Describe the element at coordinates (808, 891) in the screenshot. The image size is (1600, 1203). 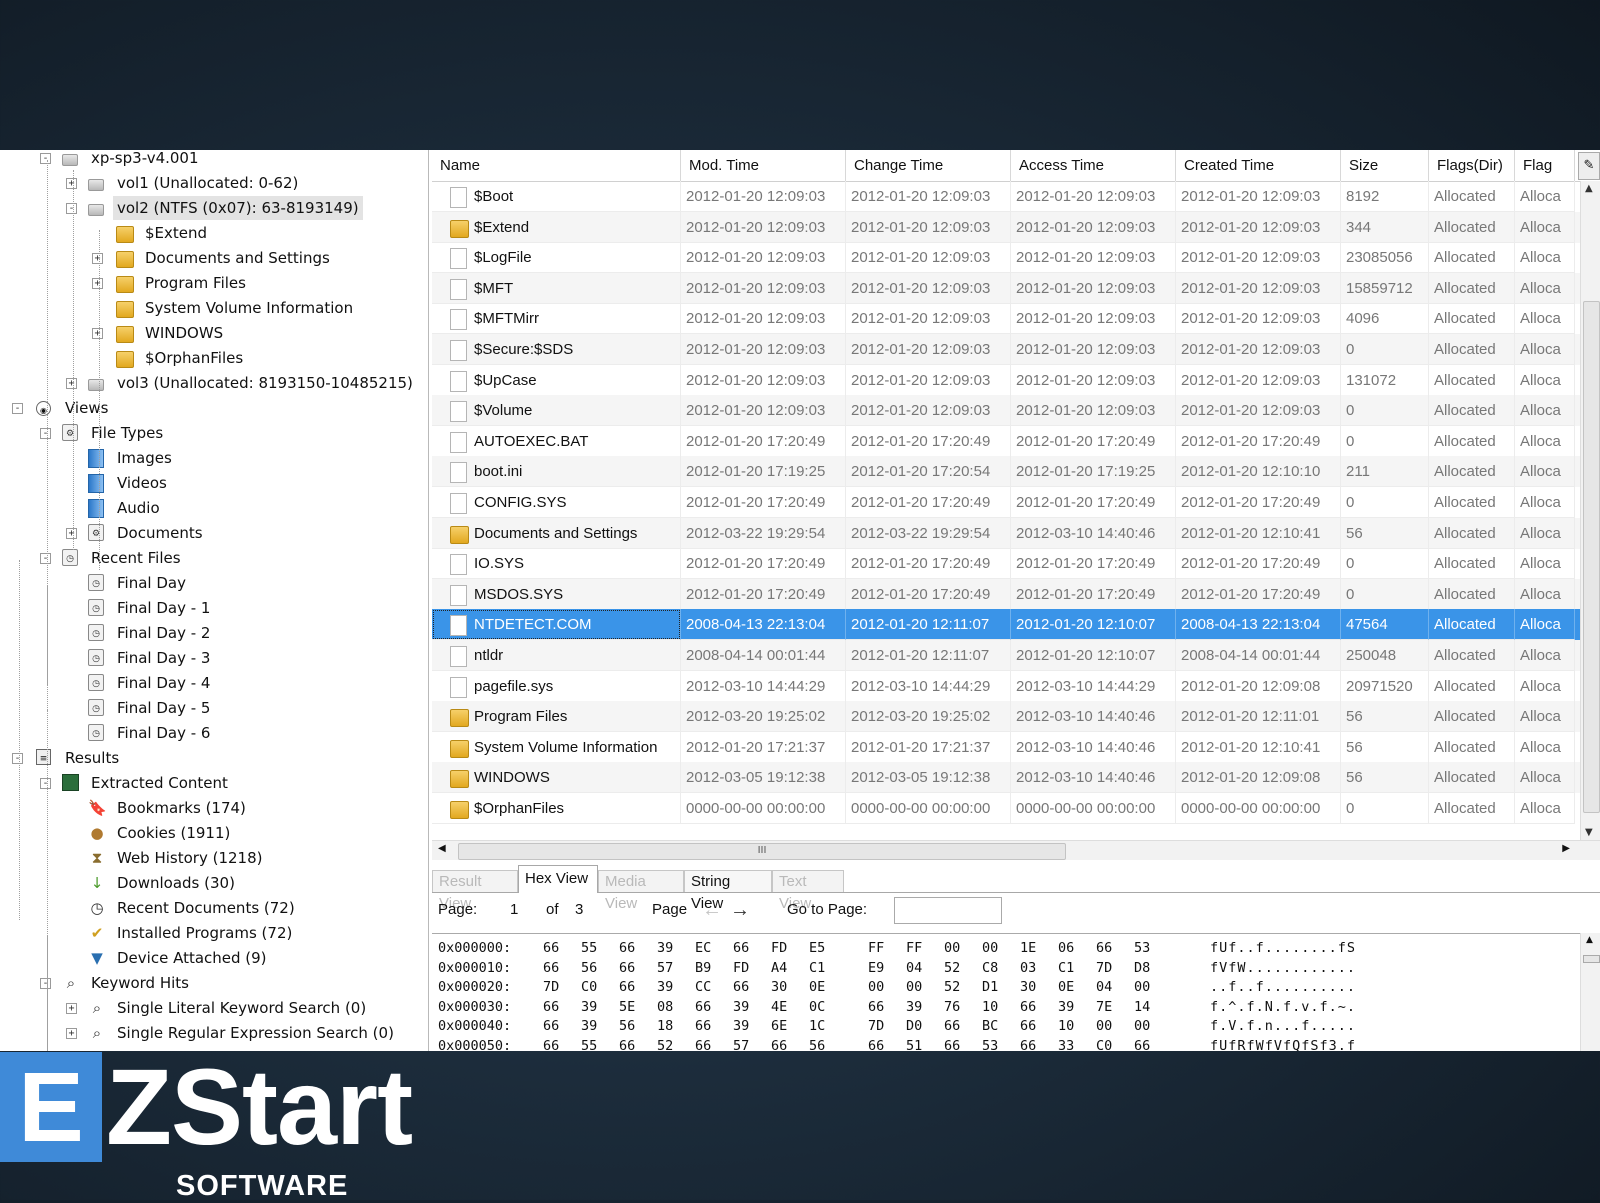
I see `viewer-tab: Text View` at that location.